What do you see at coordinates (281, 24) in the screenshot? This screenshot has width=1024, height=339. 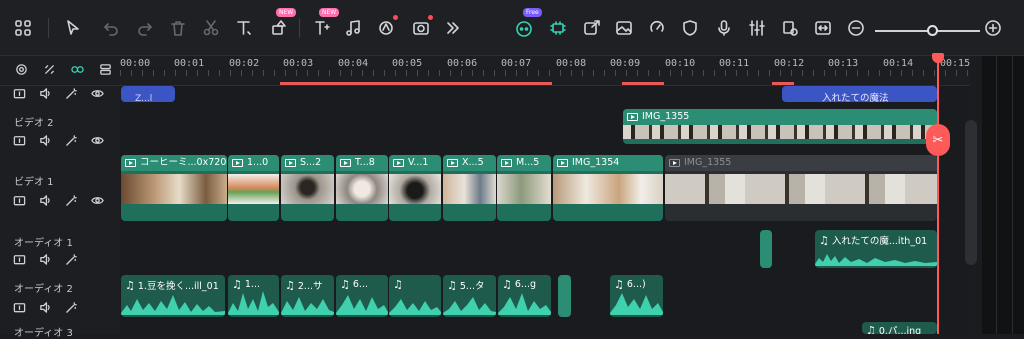 I see `crop-icon: NEW` at bounding box center [281, 24].